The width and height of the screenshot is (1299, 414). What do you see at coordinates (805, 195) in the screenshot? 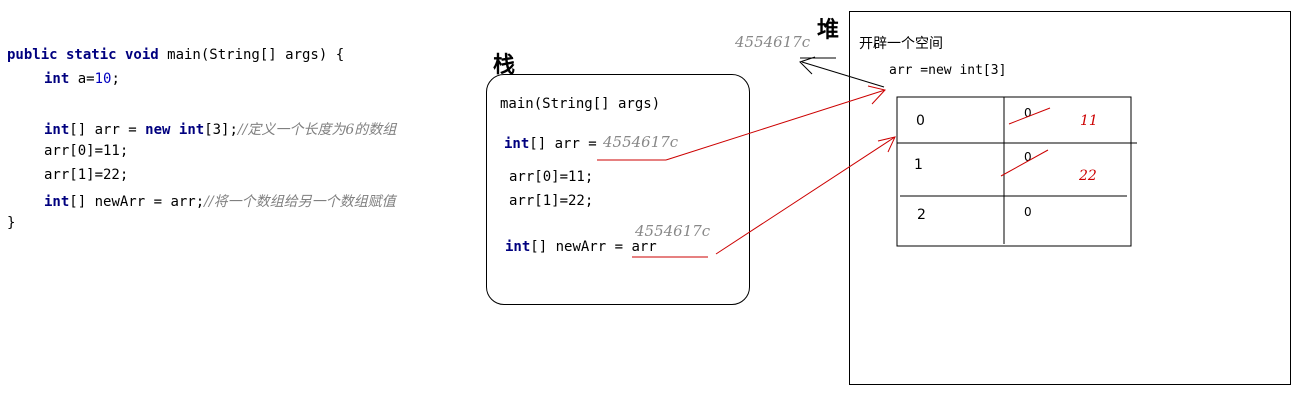
I see `arrow-newarr-to-heap` at bounding box center [805, 195].